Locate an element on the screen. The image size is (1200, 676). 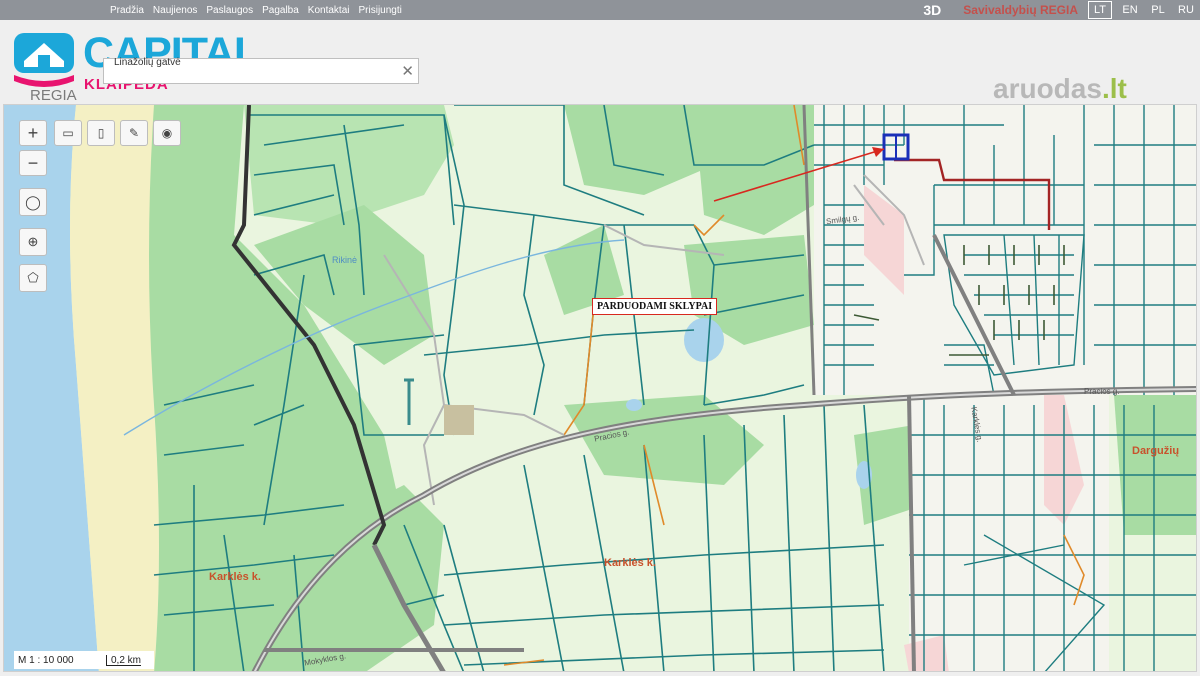
address-search-box: ✕ is located at coordinates (261, 67).